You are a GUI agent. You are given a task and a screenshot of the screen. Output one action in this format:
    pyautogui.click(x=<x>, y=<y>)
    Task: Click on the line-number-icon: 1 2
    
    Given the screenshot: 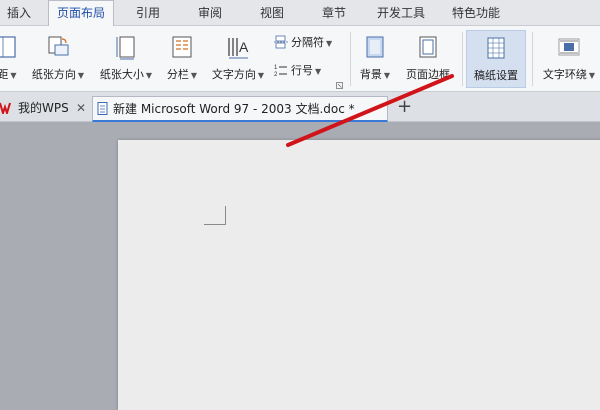 What is the action you would take?
    pyautogui.click(x=280, y=71)
    